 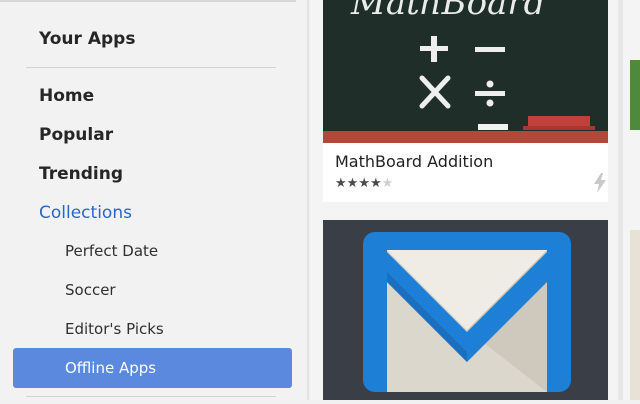 I want to click on sidebar-bottom-divider, so click(x=151, y=396).